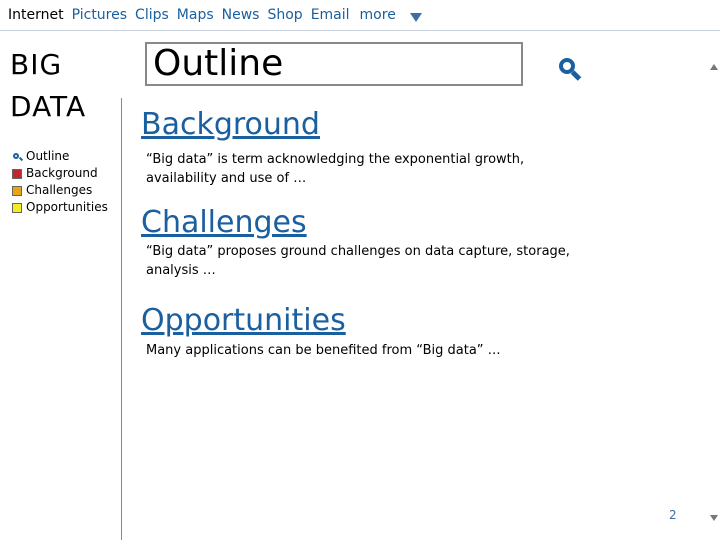  I want to click on yellow-square-icon, so click(17, 207).